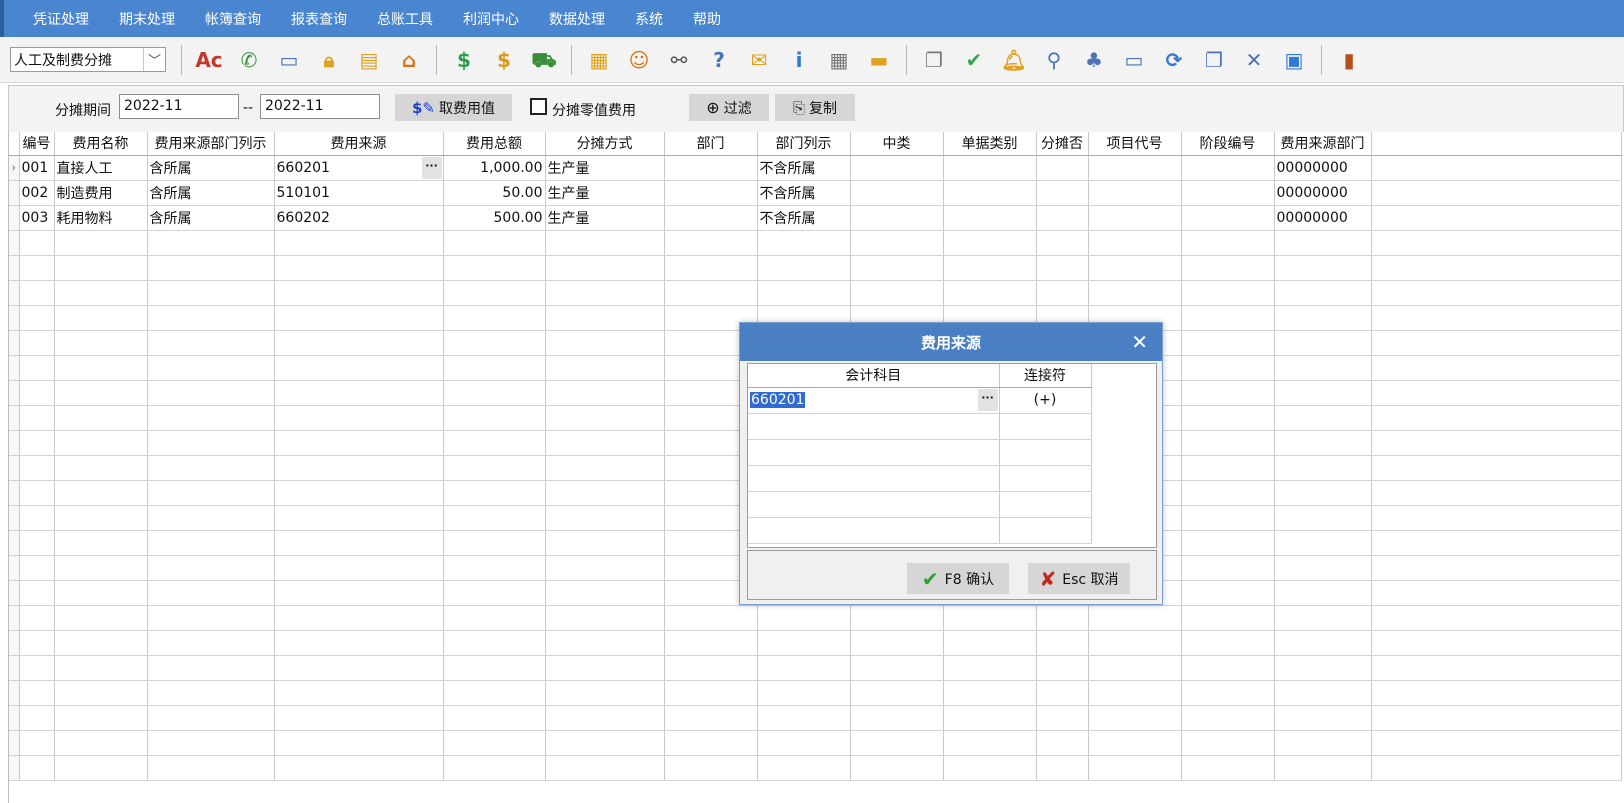  Describe the element at coordinates (37, 193) in the screenshot. I see `cell-code: 002` at that location.